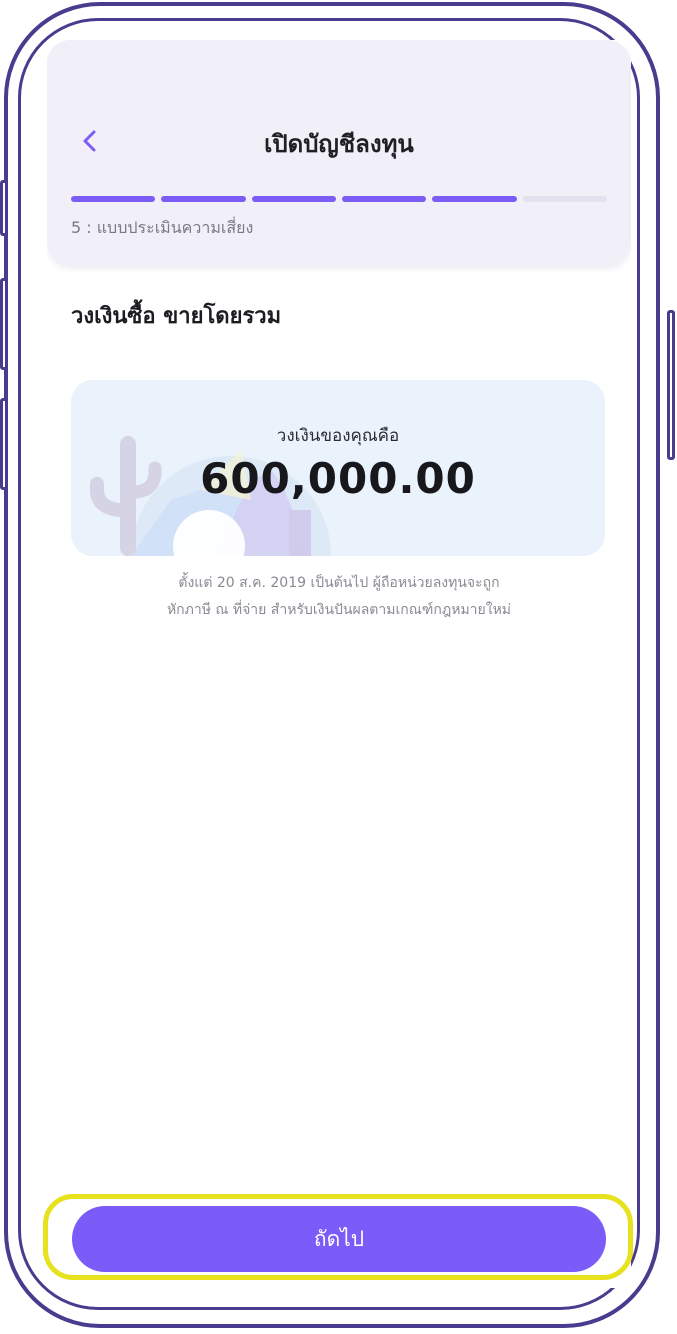  I want to click on volume-up-button, so click(4, 324).